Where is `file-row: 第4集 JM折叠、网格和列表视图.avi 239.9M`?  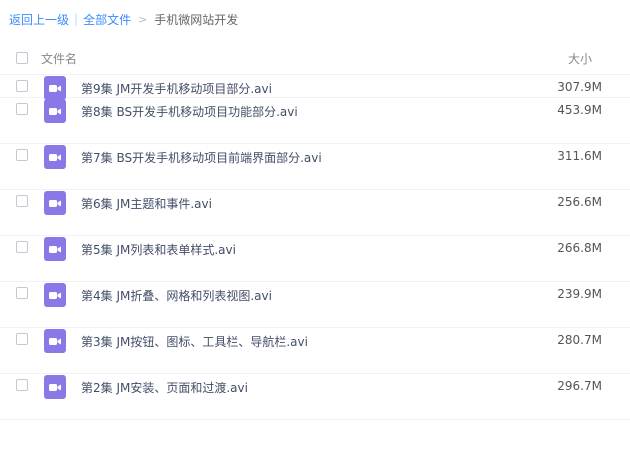 file-row: 第4集 JM折叠、网格和列表视图.avi 239.9M is located at coordinates (315, 305).